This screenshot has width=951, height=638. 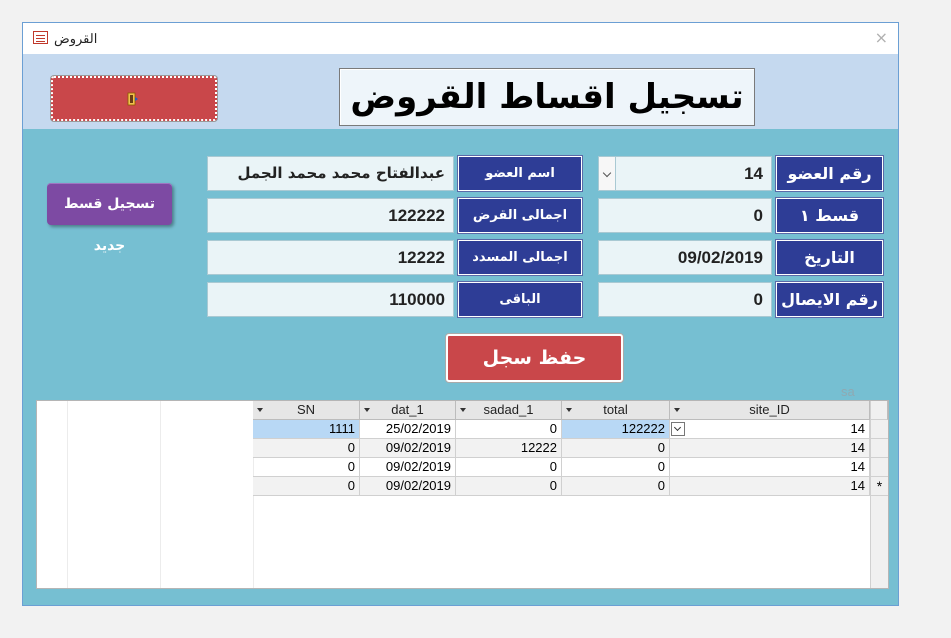 What do you see at coordinates (829, 299) in the screenshot?
I see `receipt-no-label: رقم الايصال` at bounding box center [829, 299].